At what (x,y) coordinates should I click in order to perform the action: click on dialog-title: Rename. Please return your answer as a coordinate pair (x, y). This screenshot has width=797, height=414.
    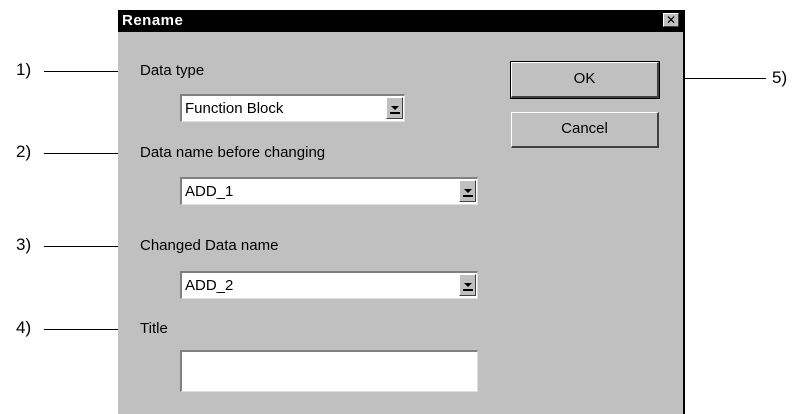
    Looking at the image, I should click on (153, 20).